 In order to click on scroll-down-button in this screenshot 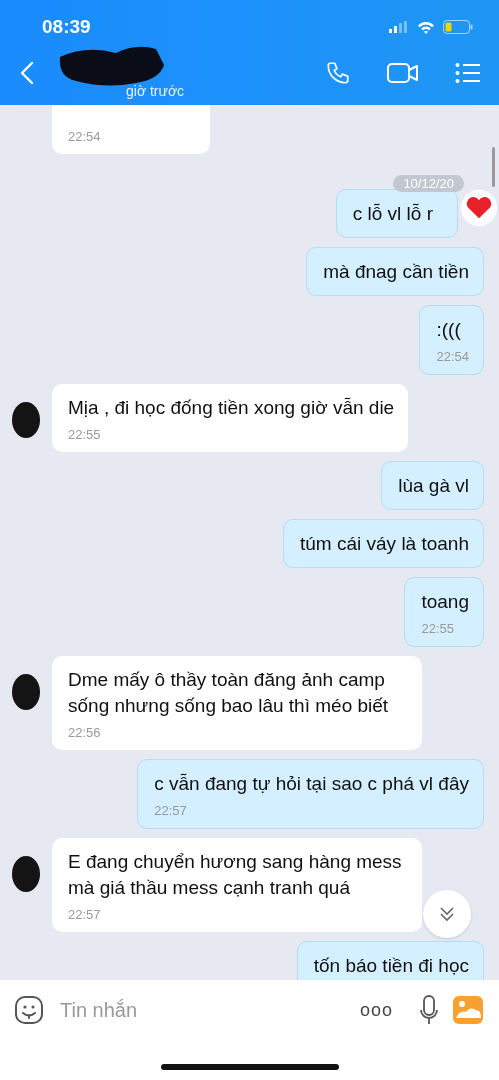, I will do `click(447, 914)`.